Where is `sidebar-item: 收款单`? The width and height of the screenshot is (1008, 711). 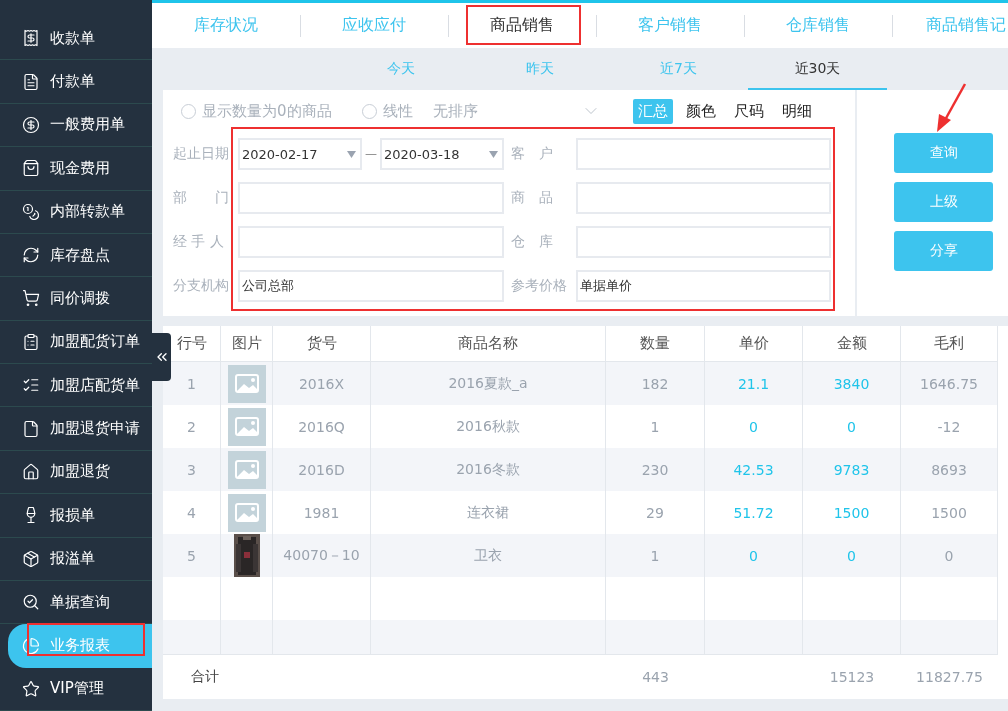 sidebar-item: 收款单 is located at coordinates (76, 39).